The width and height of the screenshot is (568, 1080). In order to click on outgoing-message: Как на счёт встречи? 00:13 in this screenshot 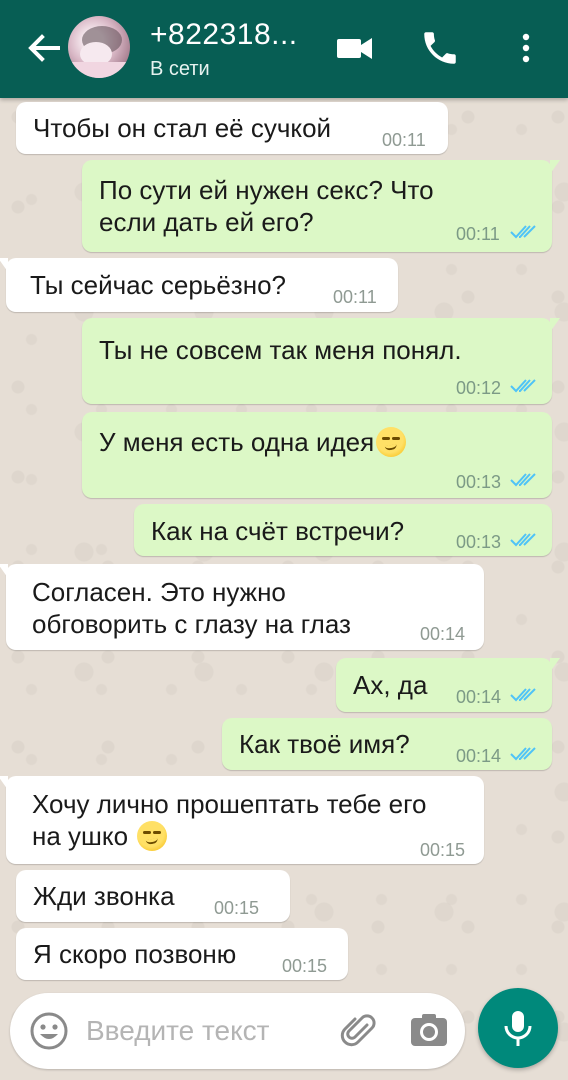, I will do `click(343, 530)`.